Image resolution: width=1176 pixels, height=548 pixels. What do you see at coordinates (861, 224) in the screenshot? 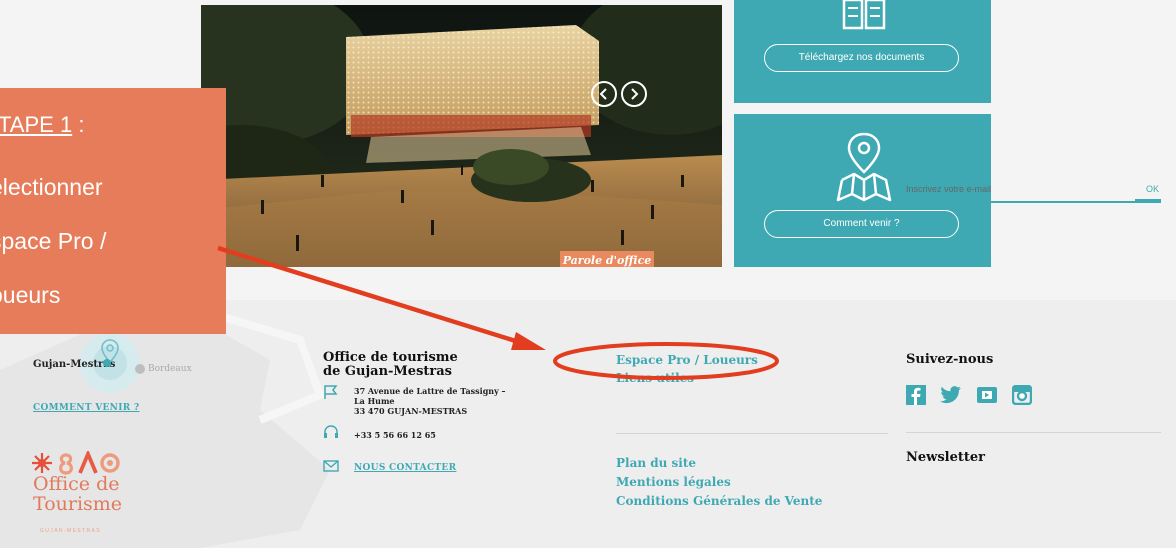
I see `directions-button: Comment venir ?` at bounding box center [861, 224].